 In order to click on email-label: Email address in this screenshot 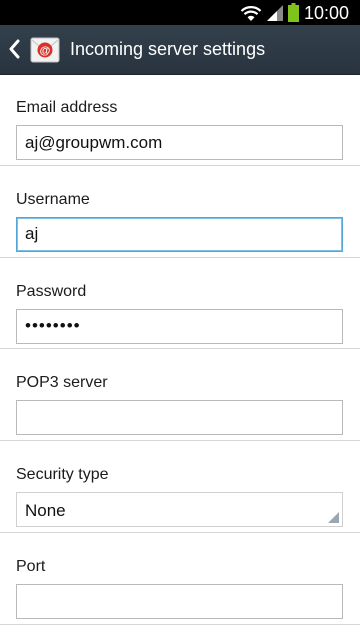, I will do `click(67, 107)`.